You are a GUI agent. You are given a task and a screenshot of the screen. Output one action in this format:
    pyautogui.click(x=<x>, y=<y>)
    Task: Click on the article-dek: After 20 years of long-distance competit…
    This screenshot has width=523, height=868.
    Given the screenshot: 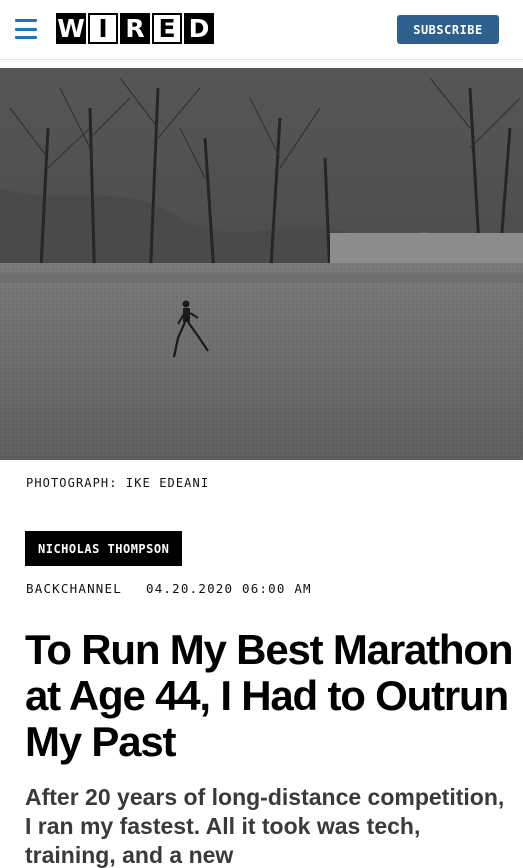 What is the action you would take?
    pyautogui.click(x=265, y=826)
    